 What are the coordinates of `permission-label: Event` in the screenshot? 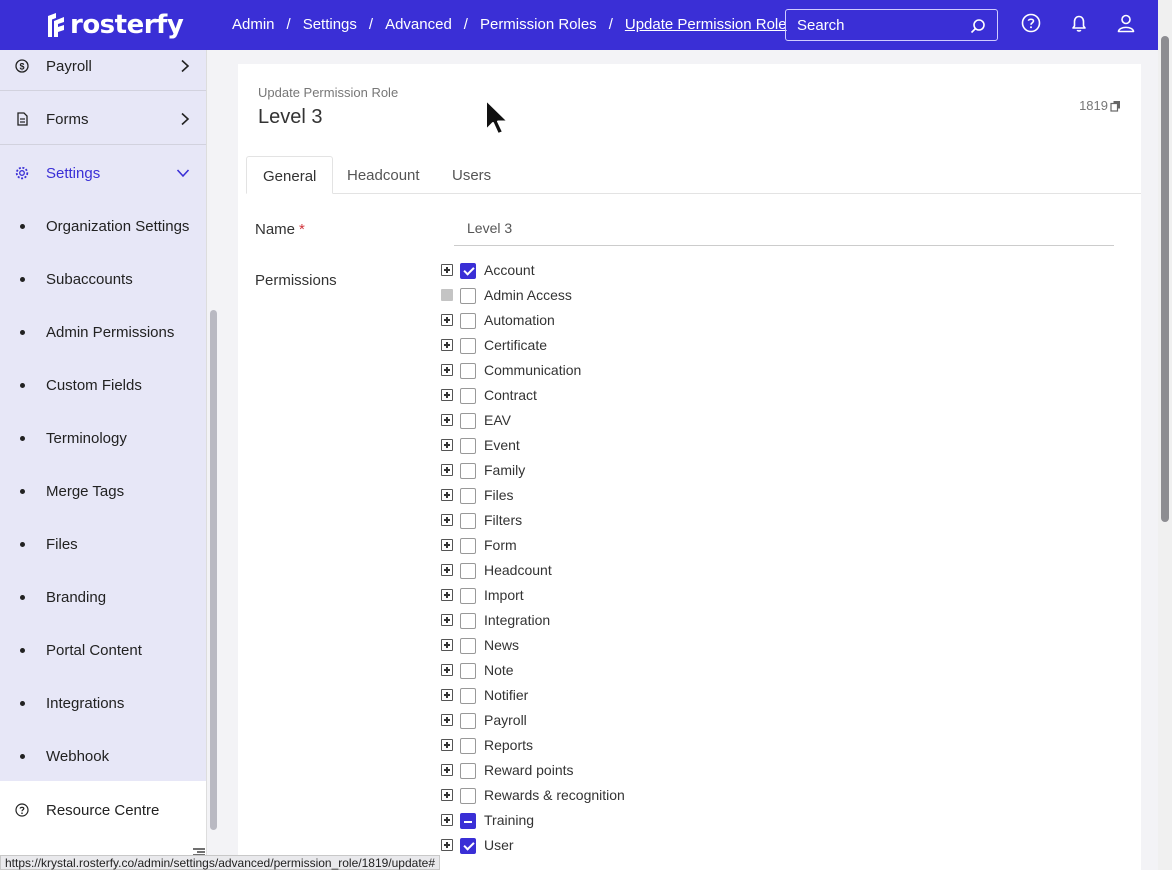 It's located at (502, 445).